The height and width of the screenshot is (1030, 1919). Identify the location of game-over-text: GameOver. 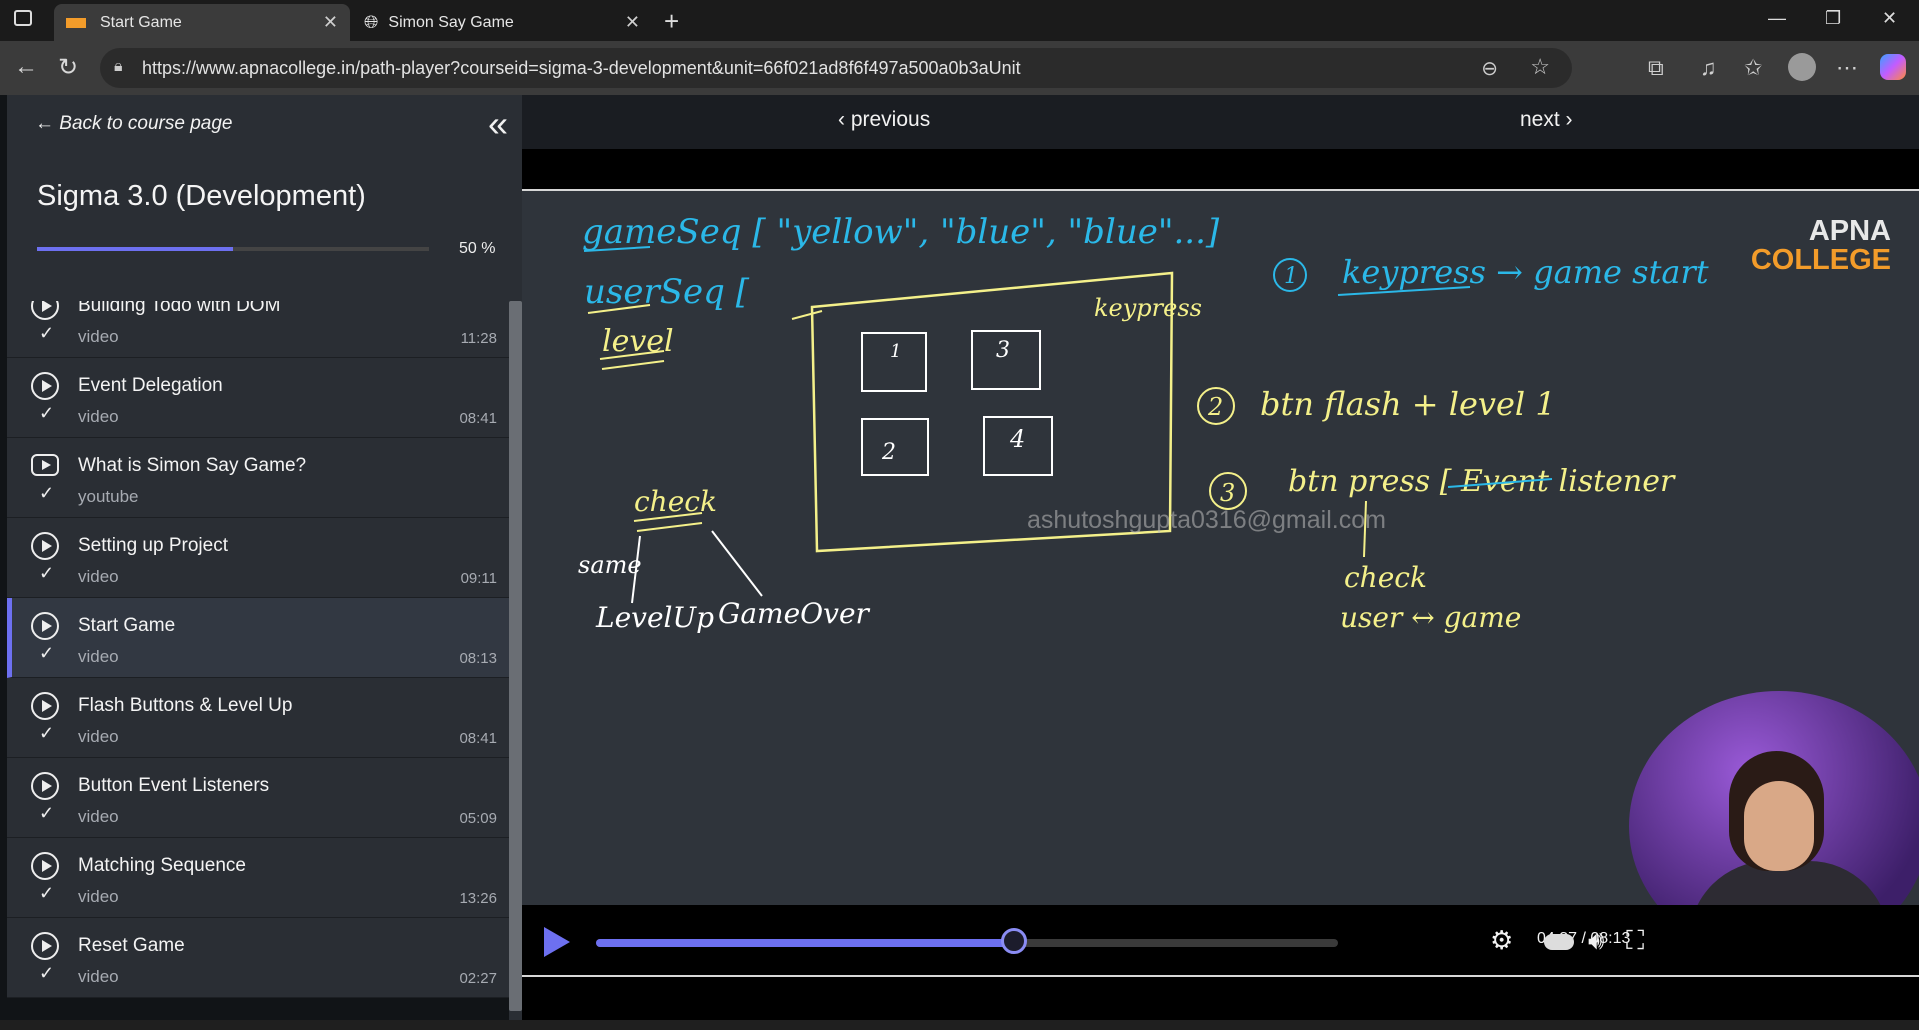
(794, 613).